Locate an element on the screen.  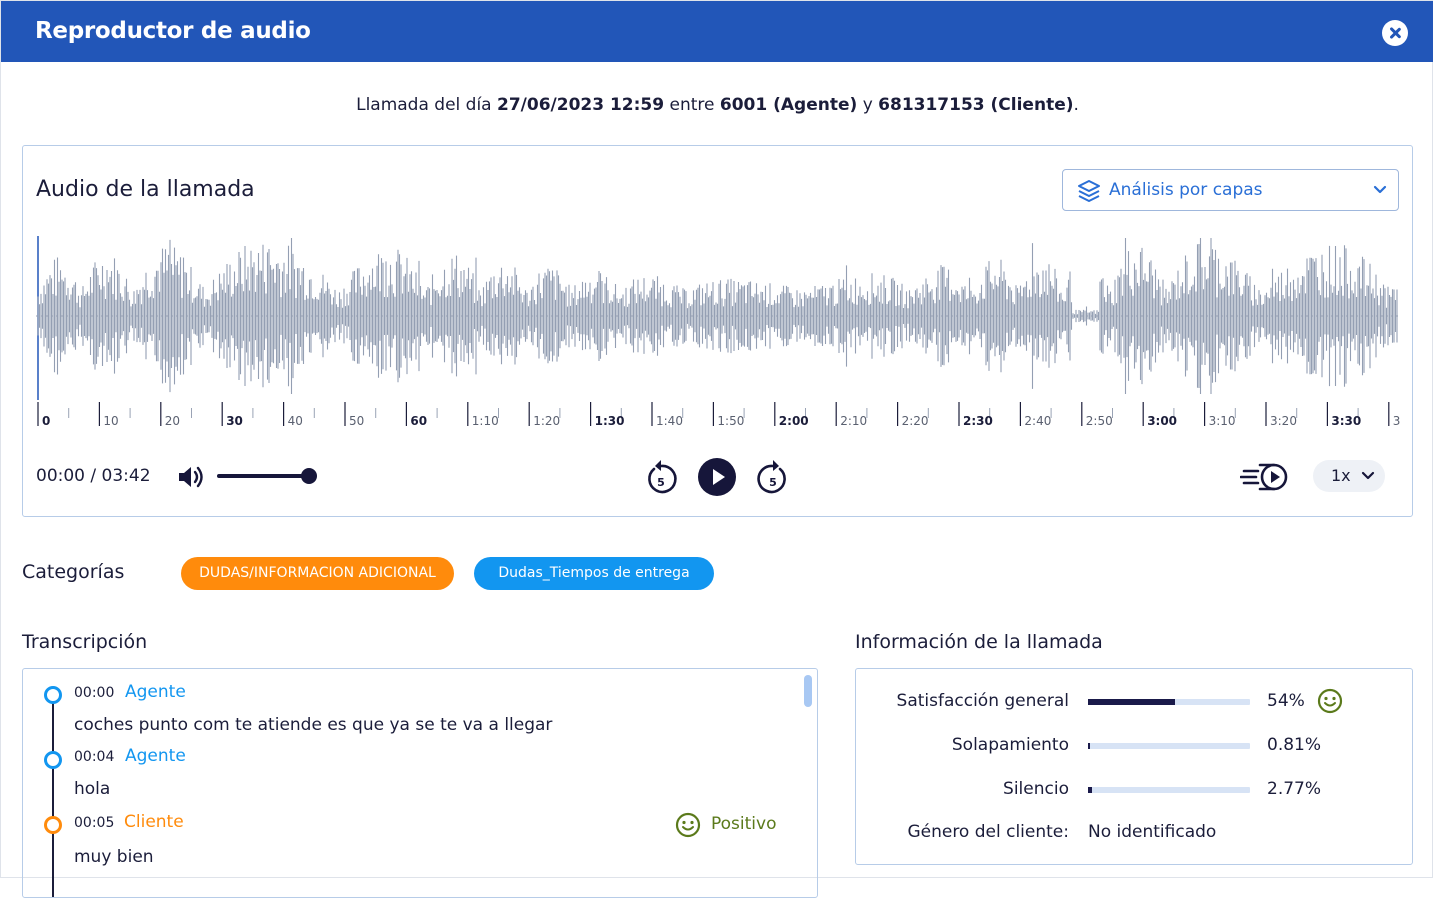
timeline-label: 2:50 is located at coordinates (1099, 421).